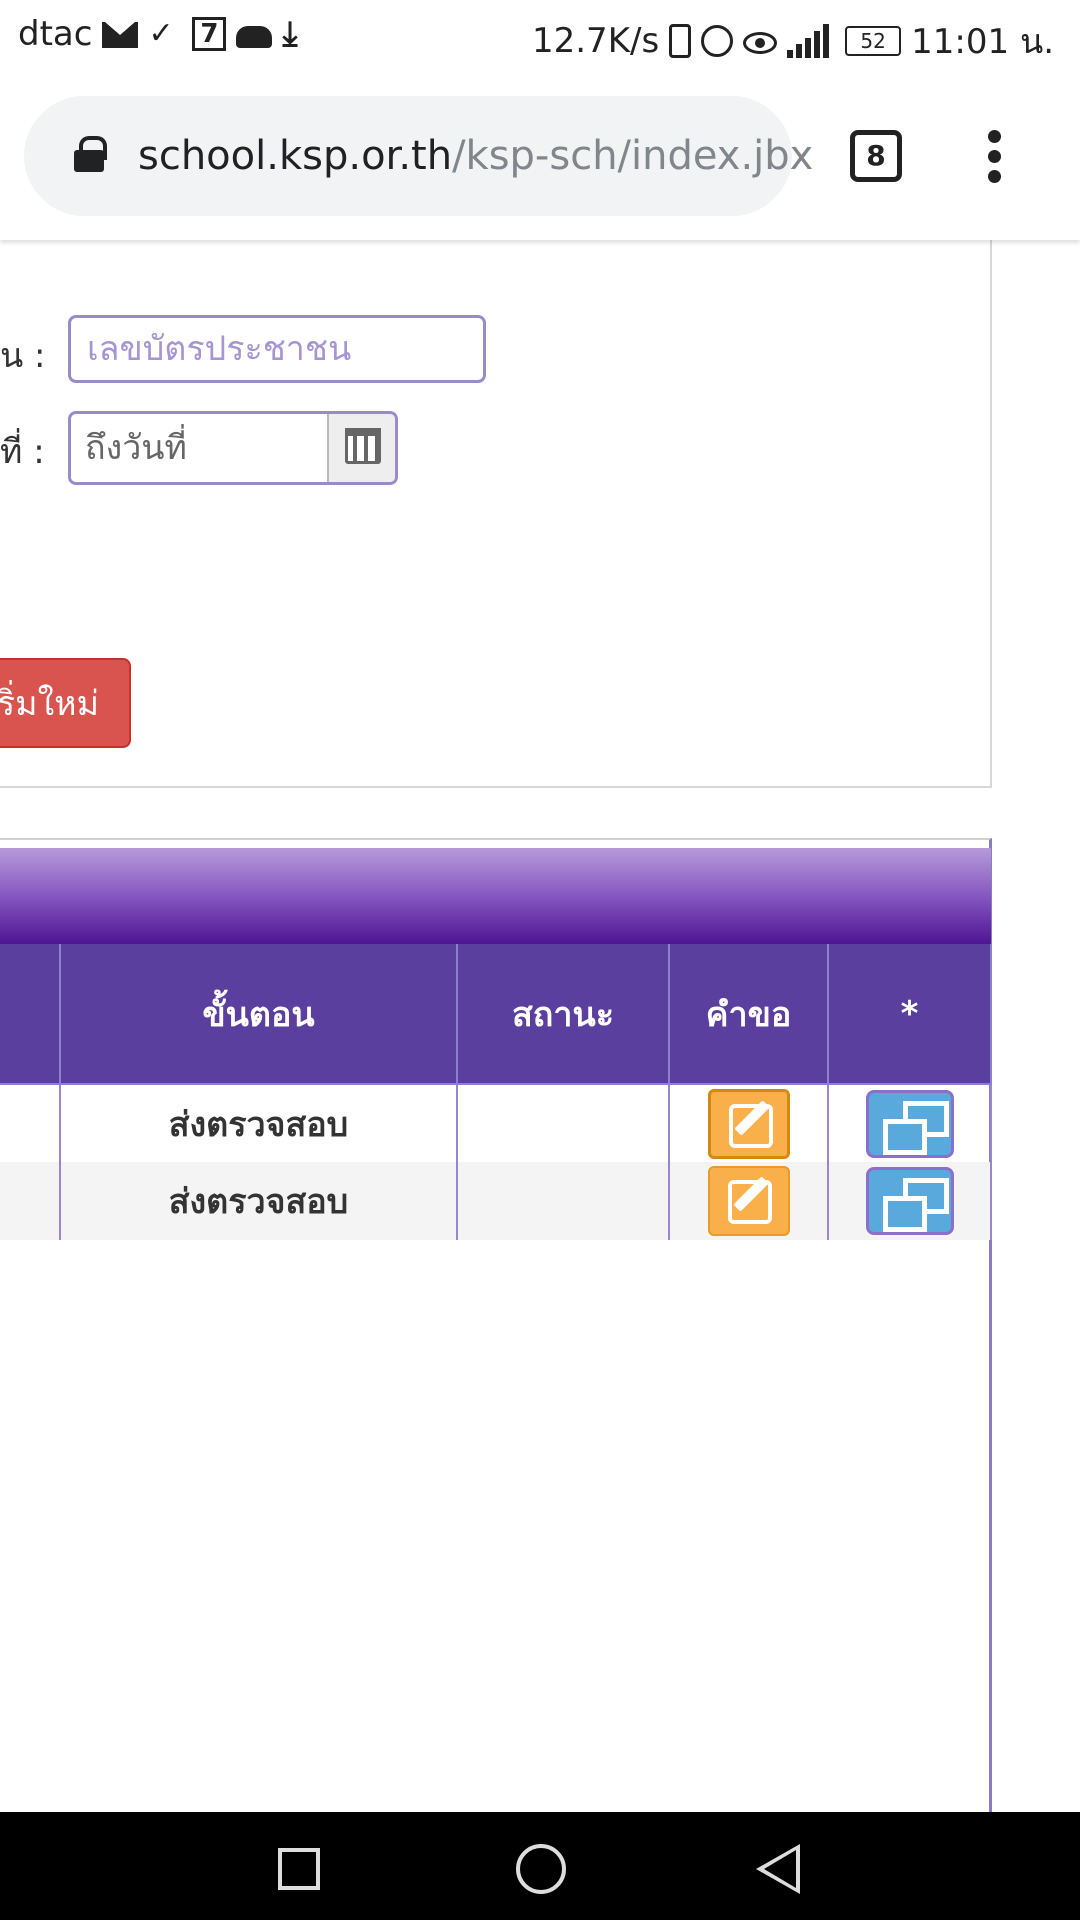 This screenshot has height=1920, width=1080. What do you see at coordinates (873, 41) in the screenshot?
I see `battery-icon: 52` at bounding box center [873, 41].